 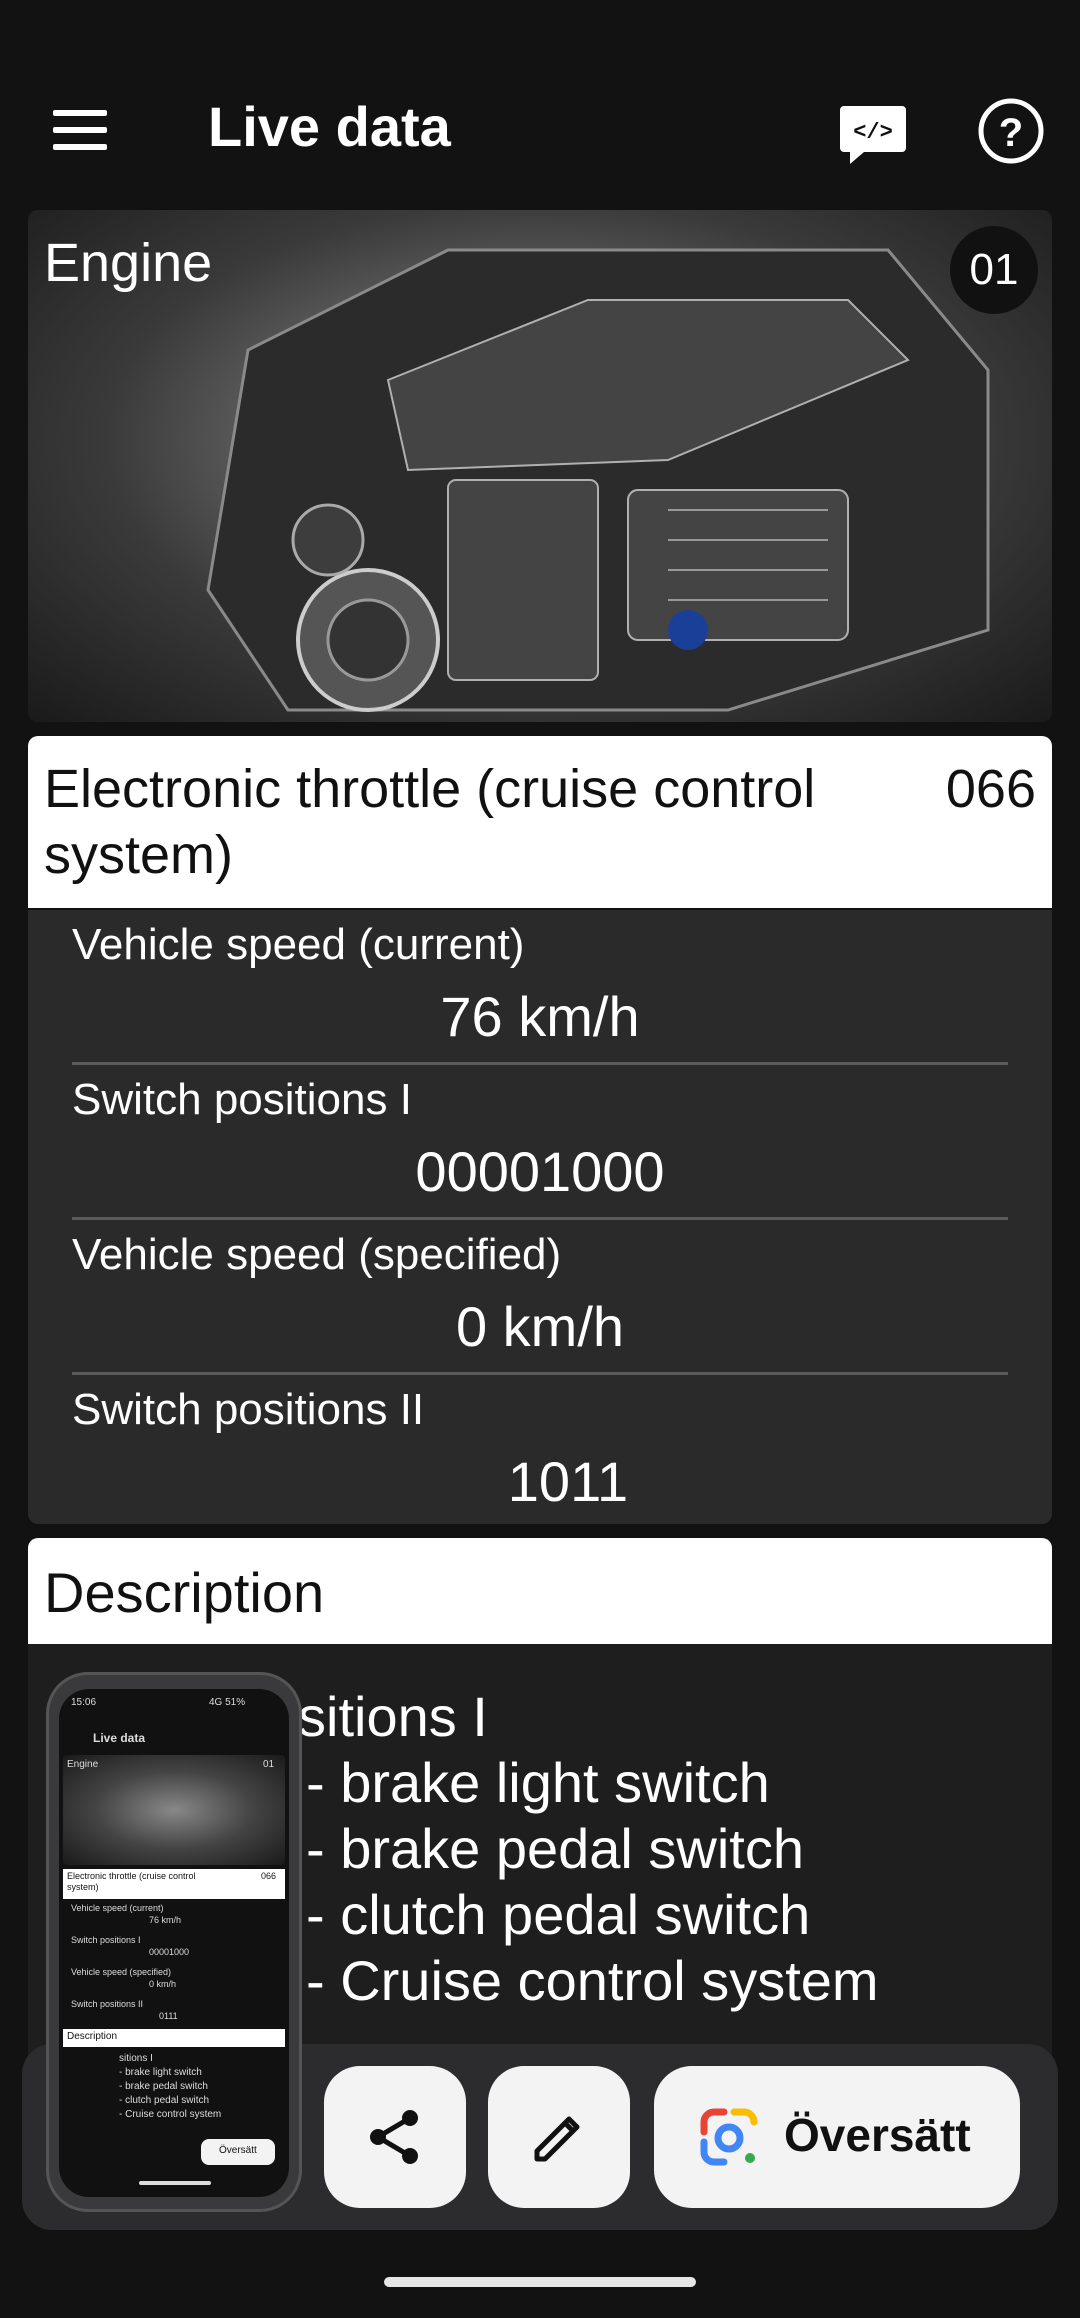 What do you see at coordinates (107, 2004) in the screenshot?
I see `thumb-row-label: Switch positions II` at bounding box center [107, 2004].